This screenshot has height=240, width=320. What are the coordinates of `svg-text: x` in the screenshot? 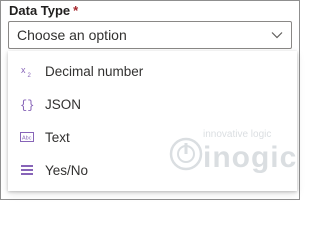 It's located at (23, 70).